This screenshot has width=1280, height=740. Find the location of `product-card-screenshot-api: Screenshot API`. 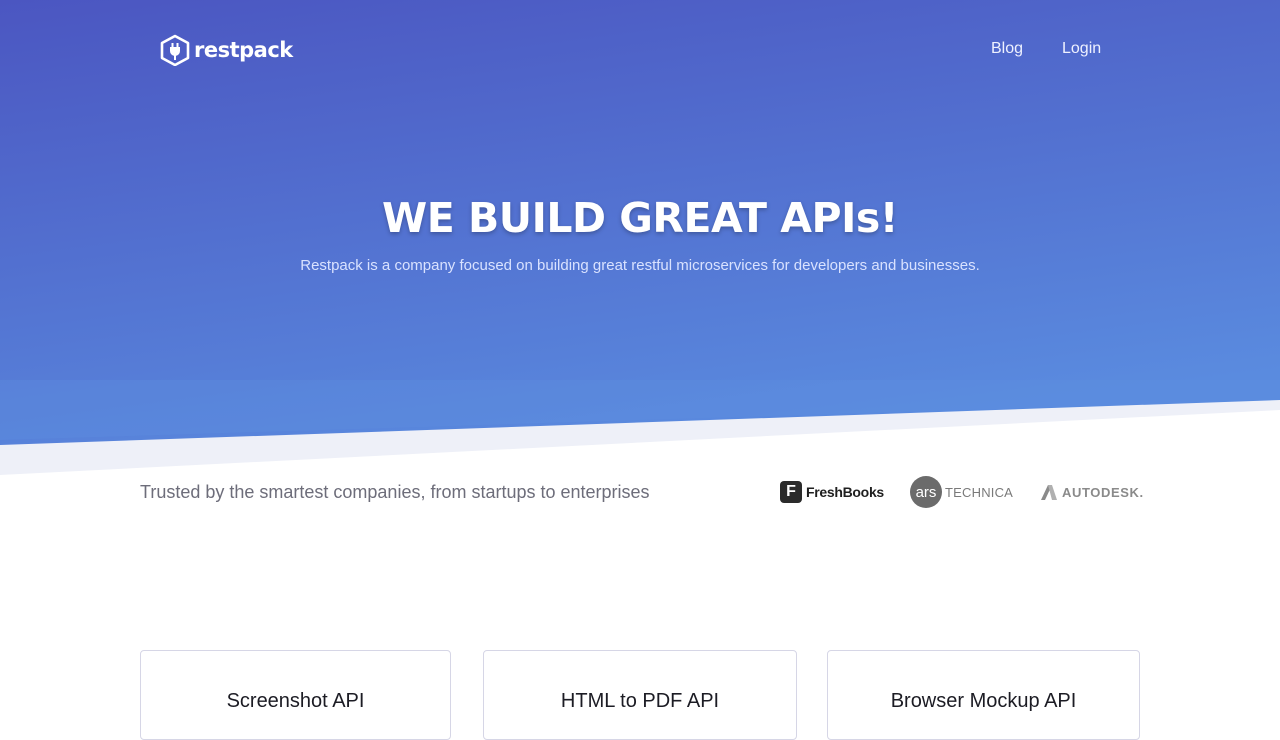

product-card-screenshot-api: Screenshot API is located at coordinates (295, 695).